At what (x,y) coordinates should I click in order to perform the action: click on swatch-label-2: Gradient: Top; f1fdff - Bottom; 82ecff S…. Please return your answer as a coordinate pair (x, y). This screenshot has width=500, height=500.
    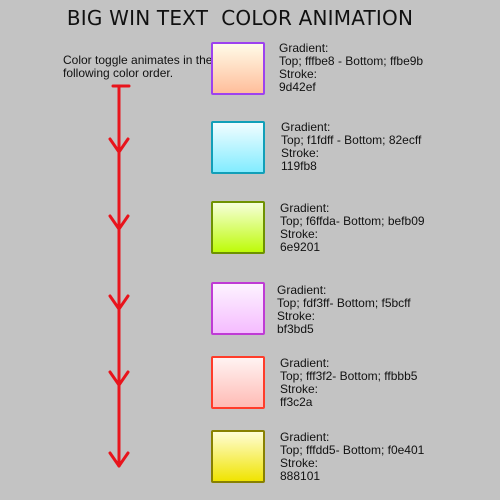
    Looking at the image, I should click on (351, 147).